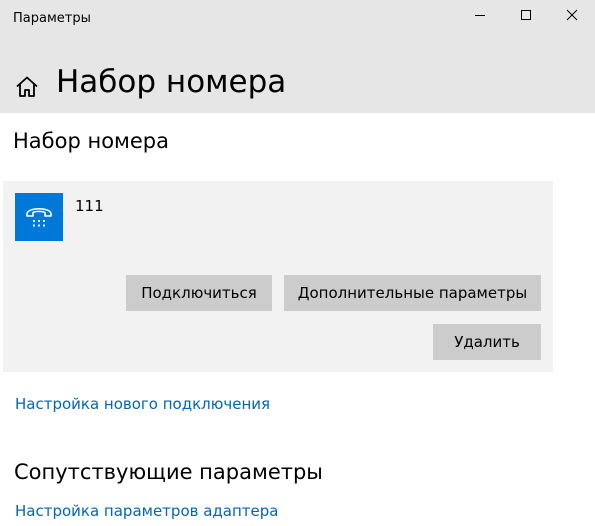  I want to click on close-button, so click(572, 15).